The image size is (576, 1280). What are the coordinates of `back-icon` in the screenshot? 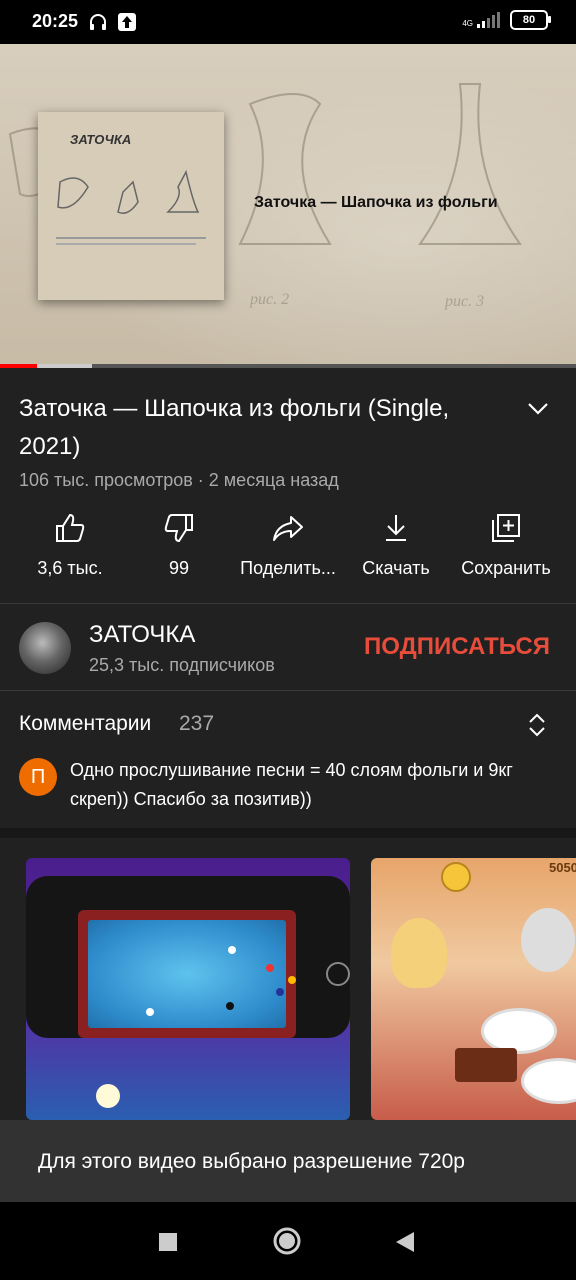 It's located at (405, 1244).